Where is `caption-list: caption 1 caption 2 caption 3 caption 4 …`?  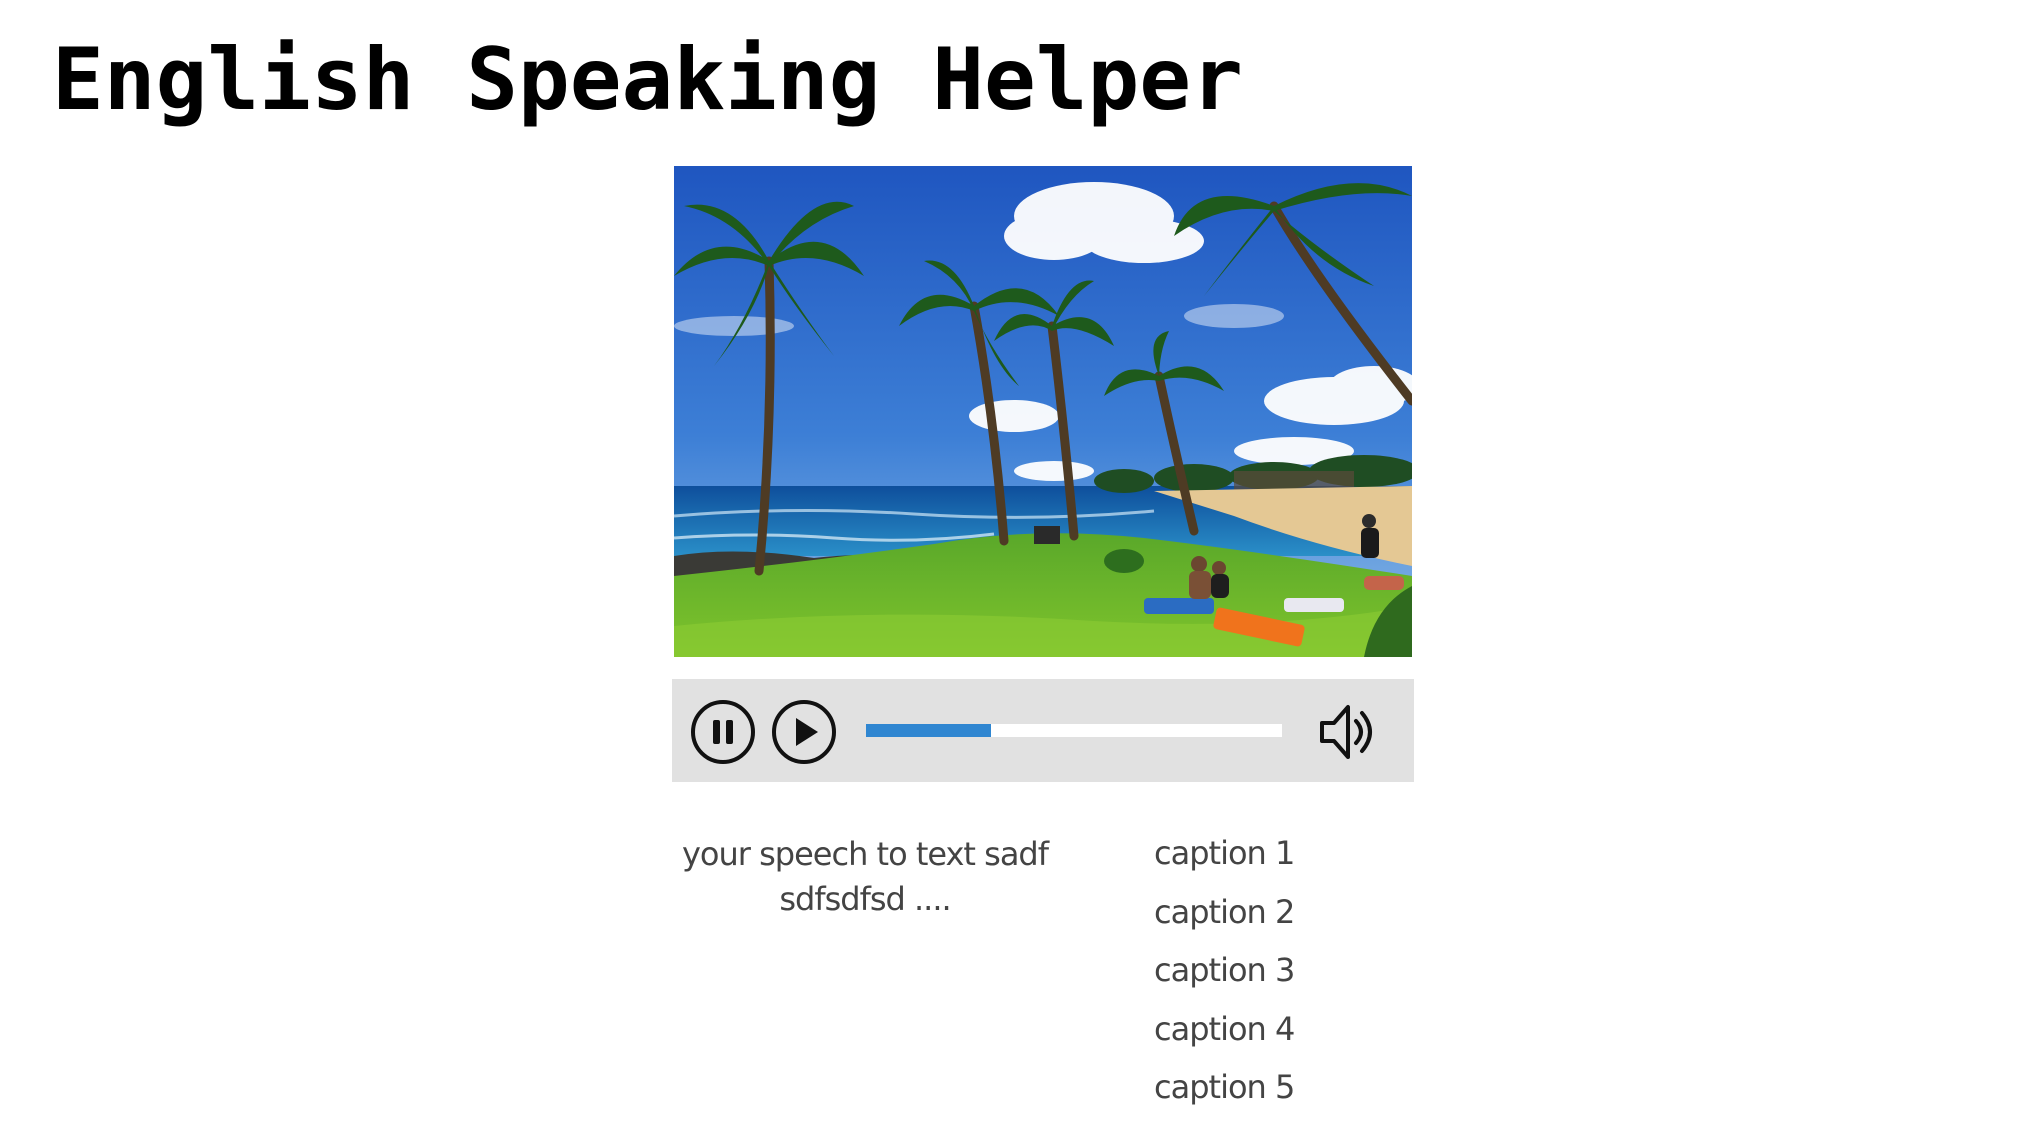 caption-list: caption 1 caption 2 caption 3 caption 4 … is located at coordinates (1224, 980).